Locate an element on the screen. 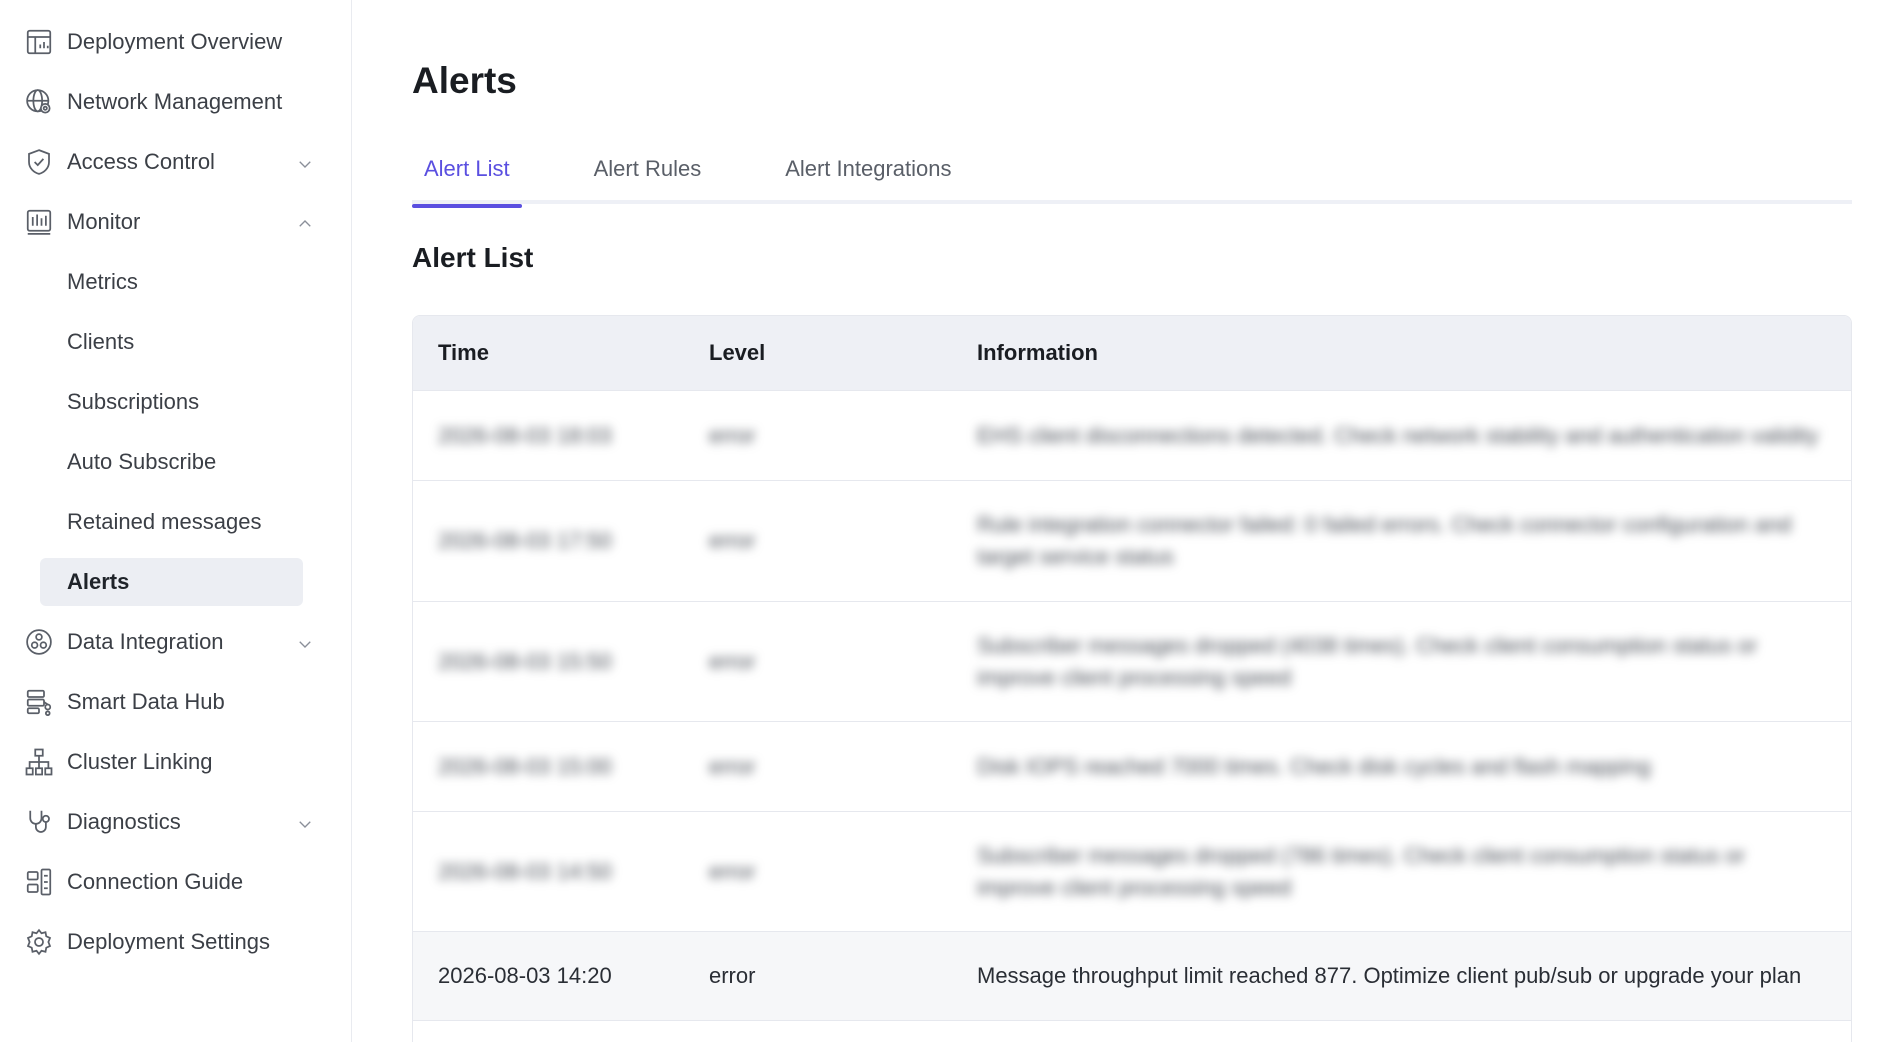 This screenshot has width=1878, height=1042. cell-time: 2026-08-03 17:50 is located at coordinates (525, 540).